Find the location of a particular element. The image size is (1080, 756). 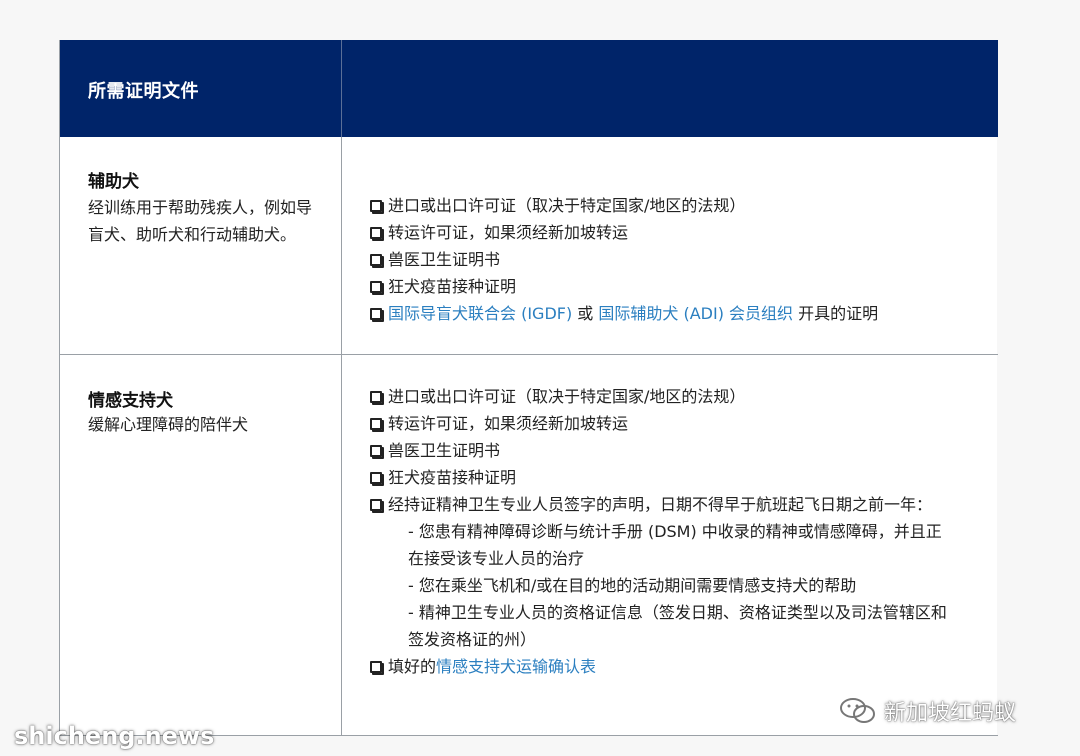

header-divider is located at coordinates (341, 88).